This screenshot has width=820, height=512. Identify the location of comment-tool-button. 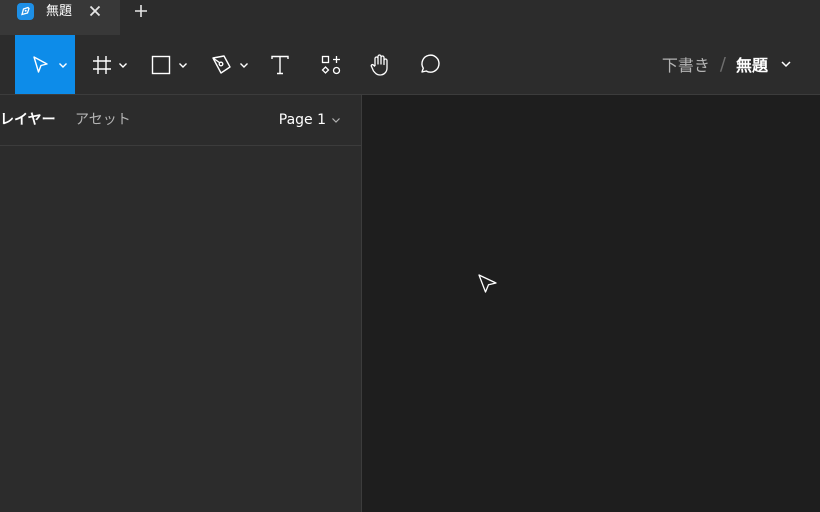
(430, 64).